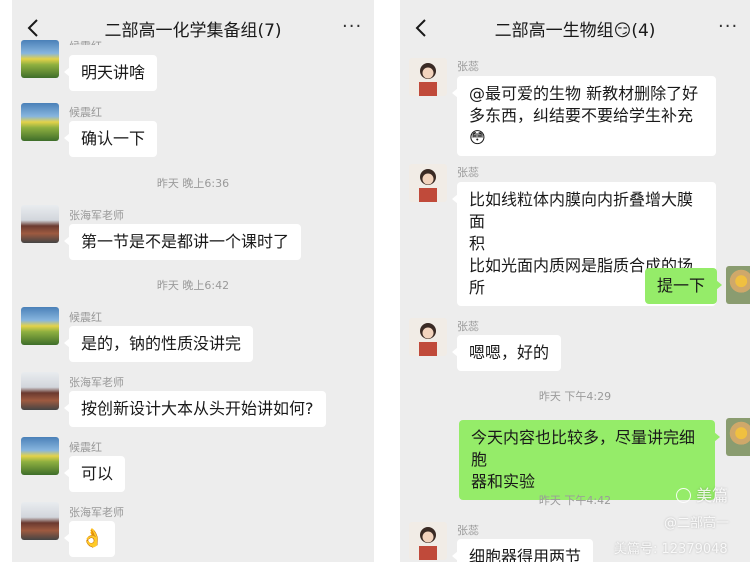 The height and width of the screenshot is (562, 750). I want to click on timestamp: 昨天 下午4:29, so click(575, 396).